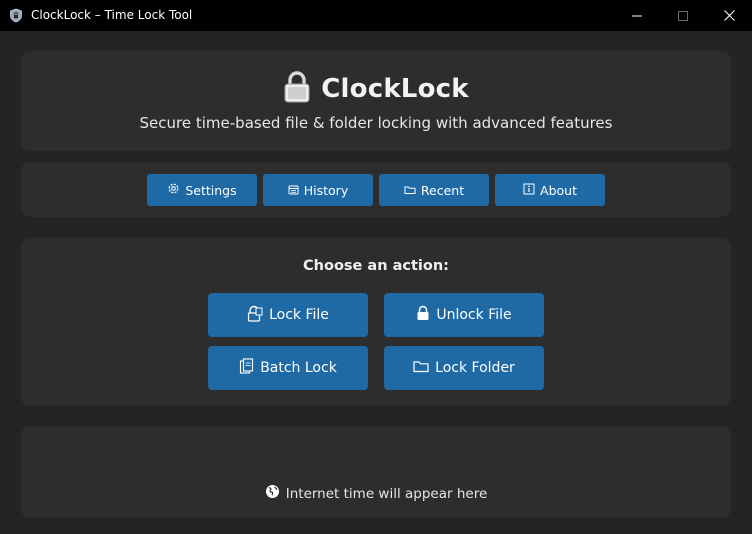 This screenshot has height=534, width=752. I want to click on recent-label: Recent, so click(442, 190).